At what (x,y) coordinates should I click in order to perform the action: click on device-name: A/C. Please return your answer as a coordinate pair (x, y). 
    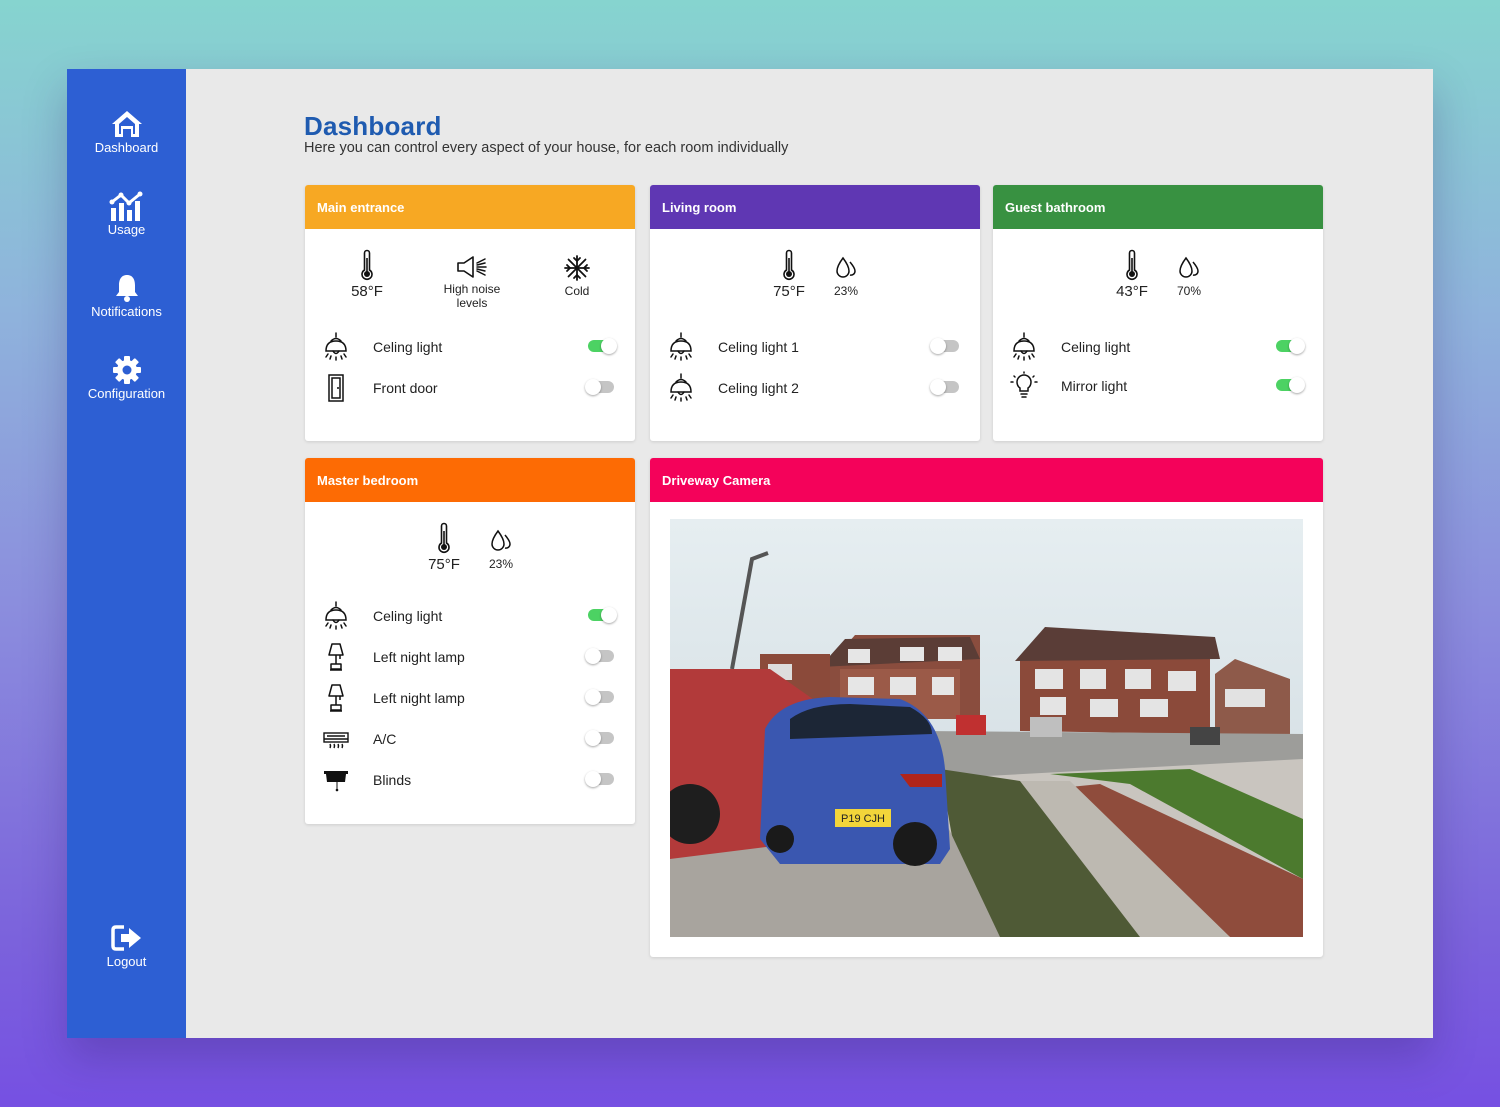
    Looking at the image, I should click on (385, 739).